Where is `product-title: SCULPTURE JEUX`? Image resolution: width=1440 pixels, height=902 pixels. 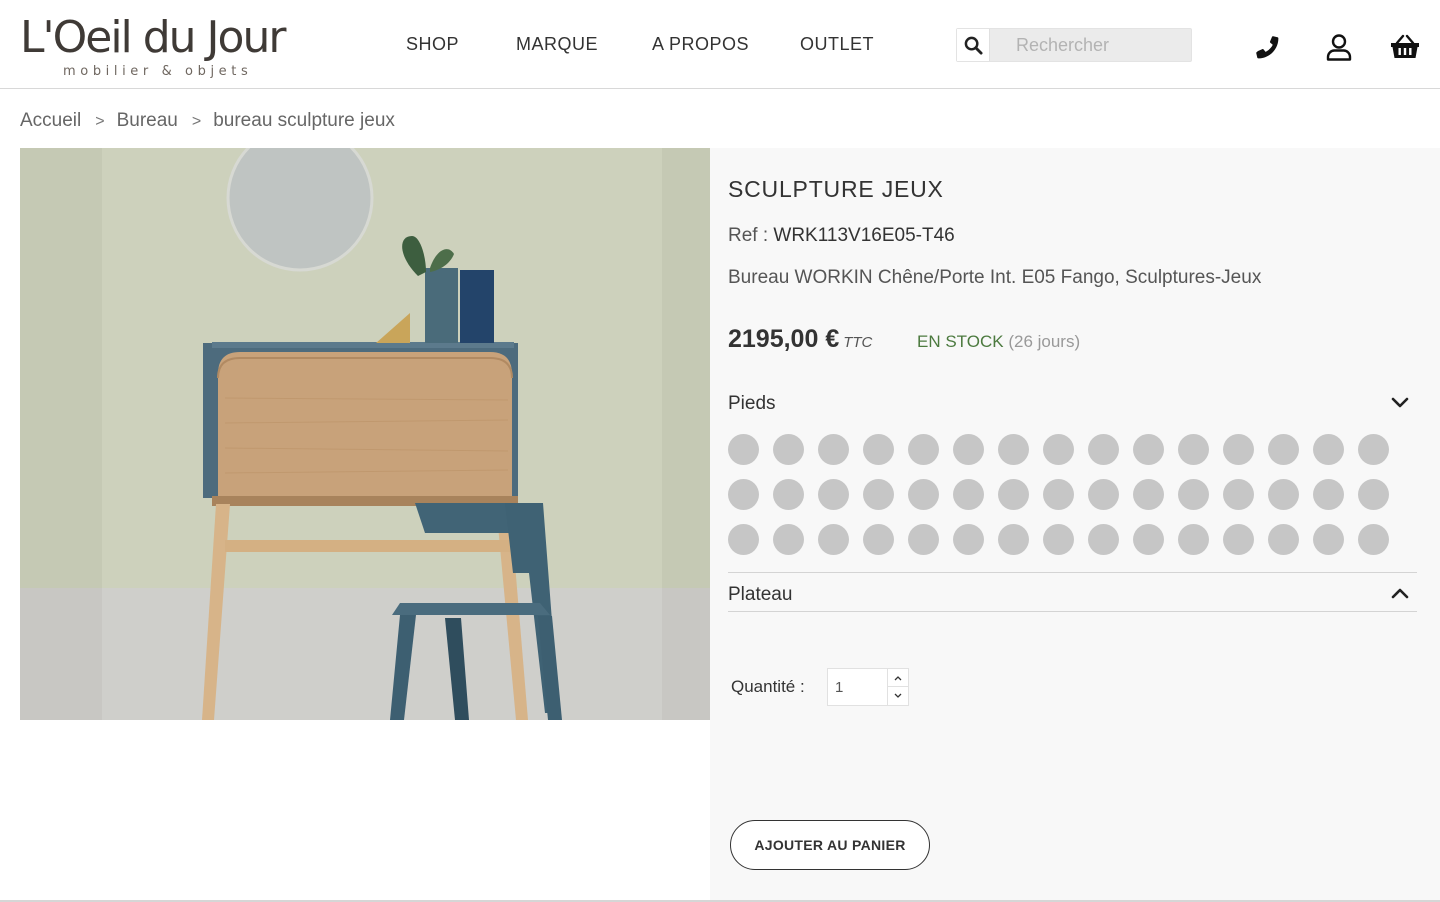 product-title: SCULPTURE JEUX is located at coordinates (836, 189).